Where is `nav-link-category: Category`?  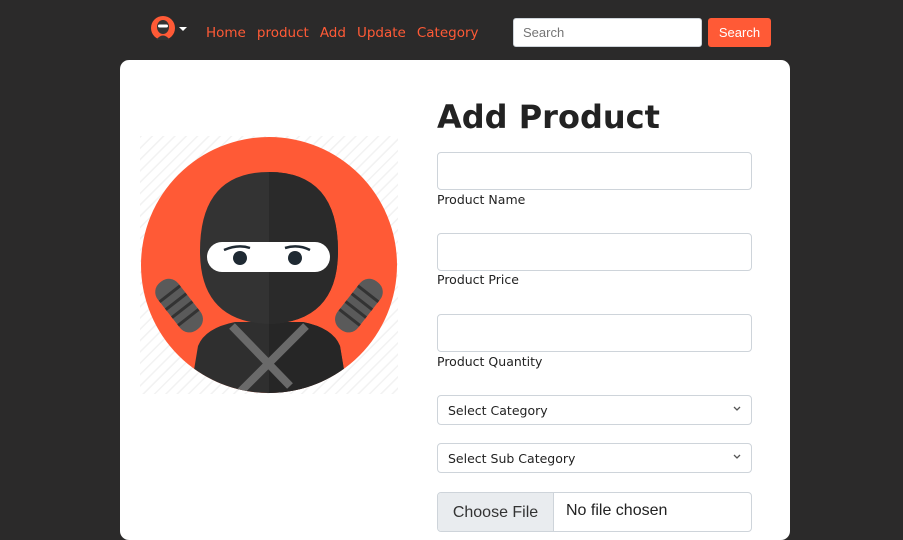 nav-link-category: Category is located at coordinates (448, 33).